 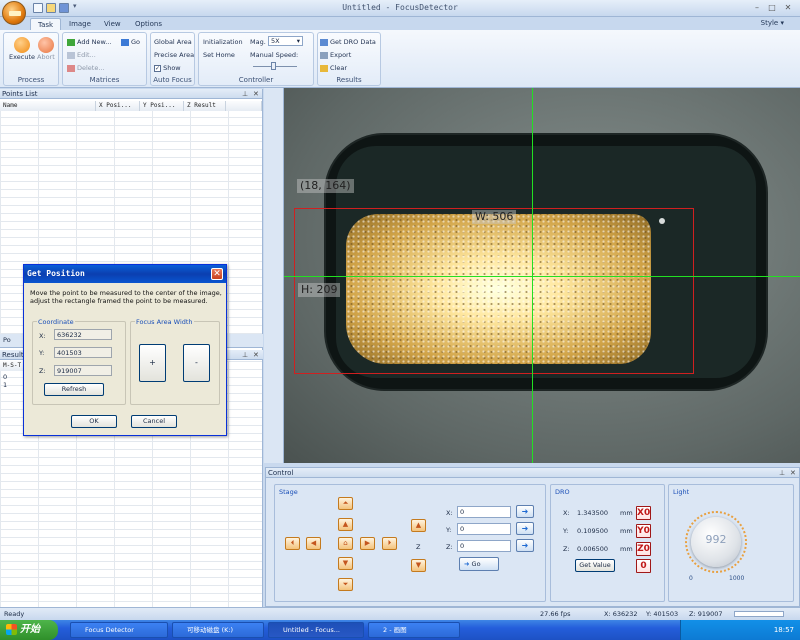 What do you see at coordinates (345, 584) in the screenshot?
I see `stage-down-fast-button: ⏷` at bounding box center [345, 584].